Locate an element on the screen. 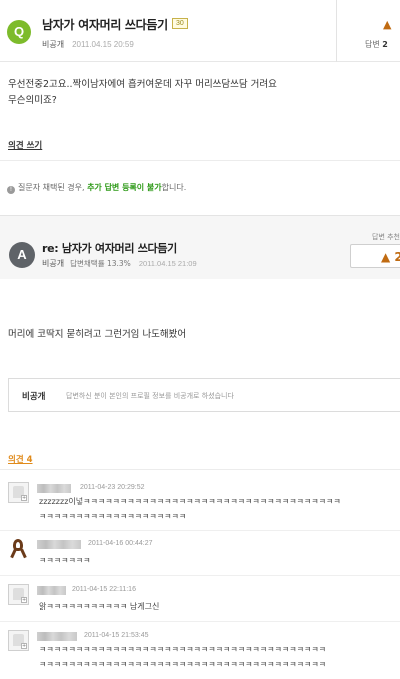 The height and width of the screenshot is (679, 400). question-meta: 비공개 2011.04.15 20:59 is located at coordinates (88, 44).